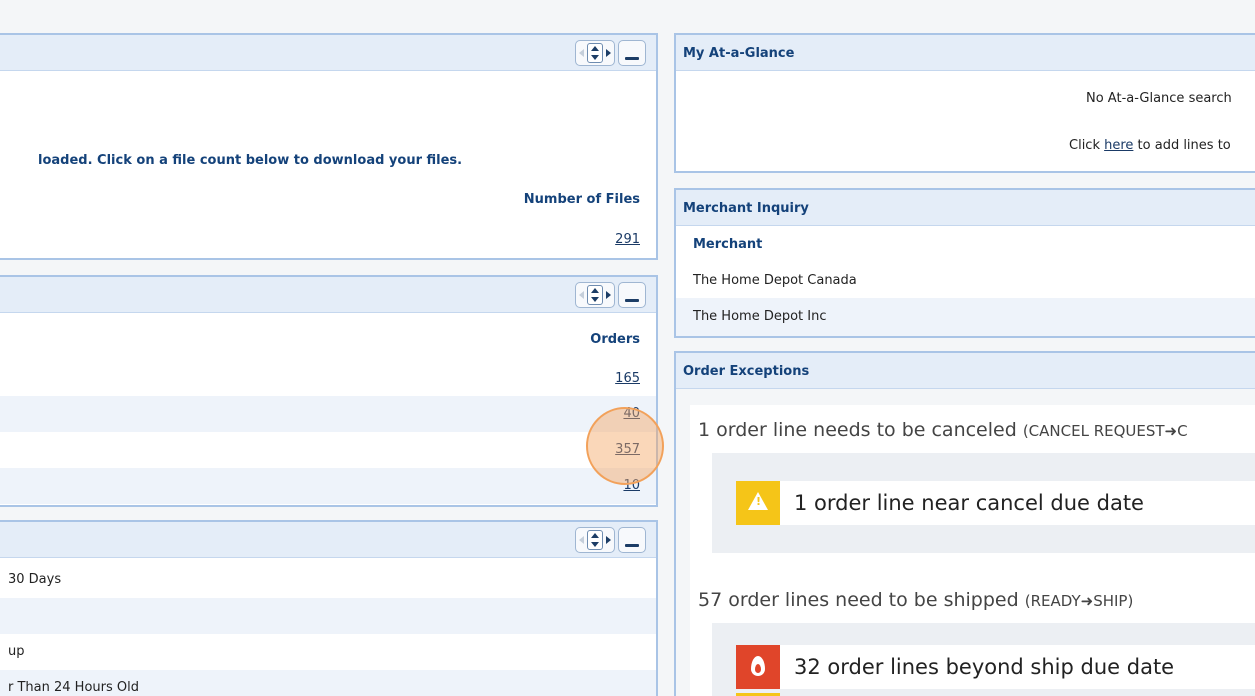  I want to click on exception-group-box: 32 order lines beyond ship due date, so click(983, 659).